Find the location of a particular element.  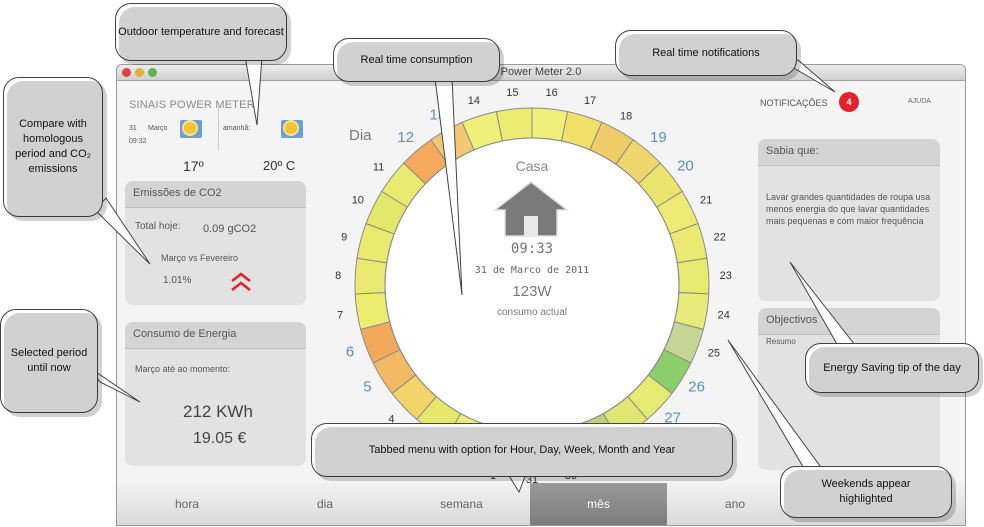

pointer-outdoor is located at coordinates (253, 90).